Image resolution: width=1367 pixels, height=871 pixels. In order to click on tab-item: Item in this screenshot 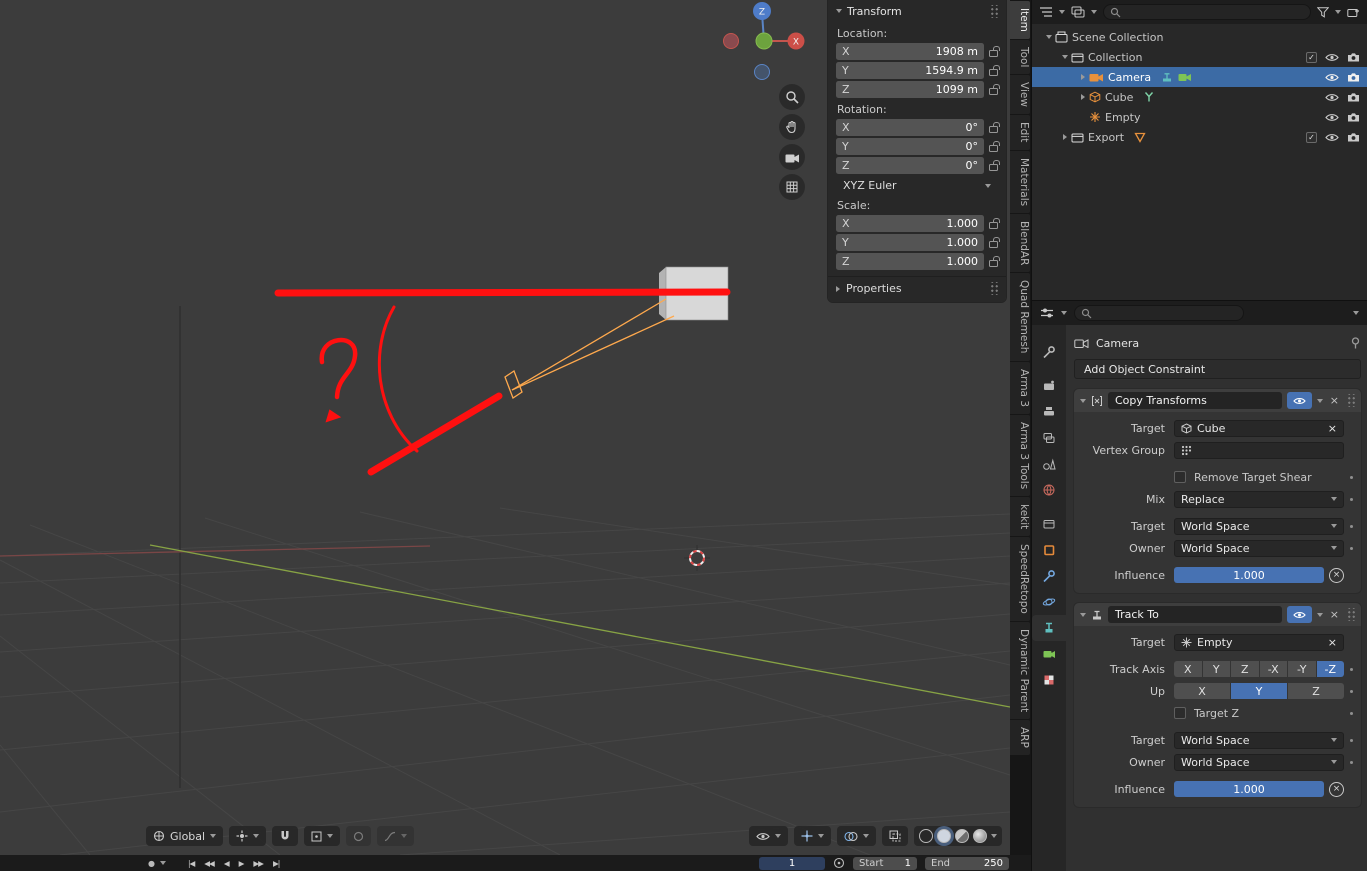, I will do `click(1020, 20)`.